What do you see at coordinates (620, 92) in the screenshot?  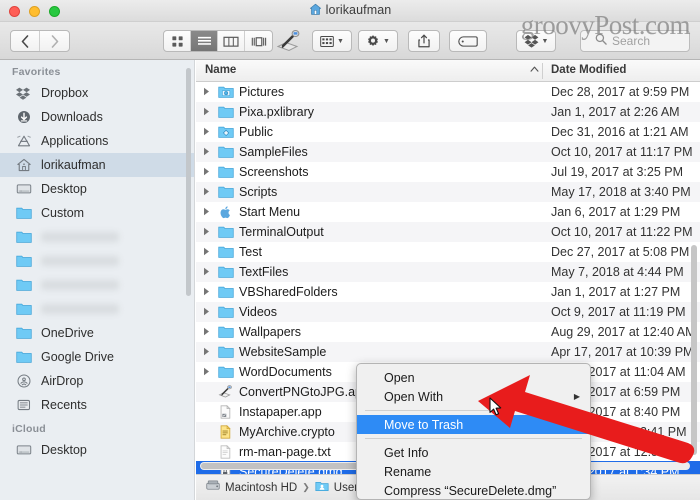 I see `file-date-modified: Dec 28, 2017 at 9:59 PM` at bounding box center [620, 92].